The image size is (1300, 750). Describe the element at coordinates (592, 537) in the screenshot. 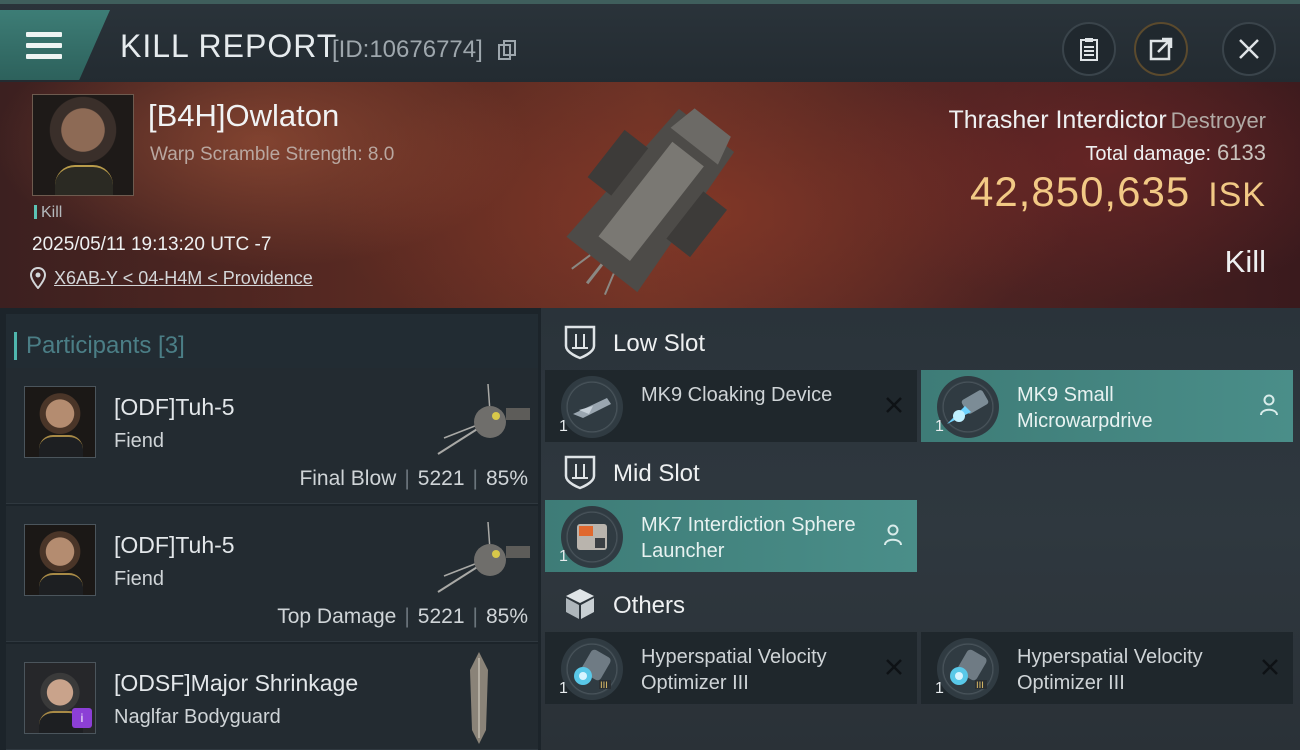

I see `sphere-launcher-icon` at that location.